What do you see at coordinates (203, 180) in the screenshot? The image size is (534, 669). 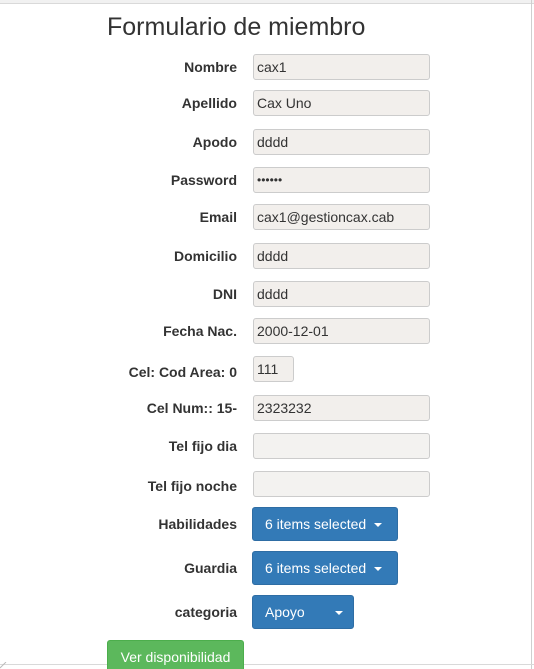 I see `label-password: Password` at bounding box center [203, 180].